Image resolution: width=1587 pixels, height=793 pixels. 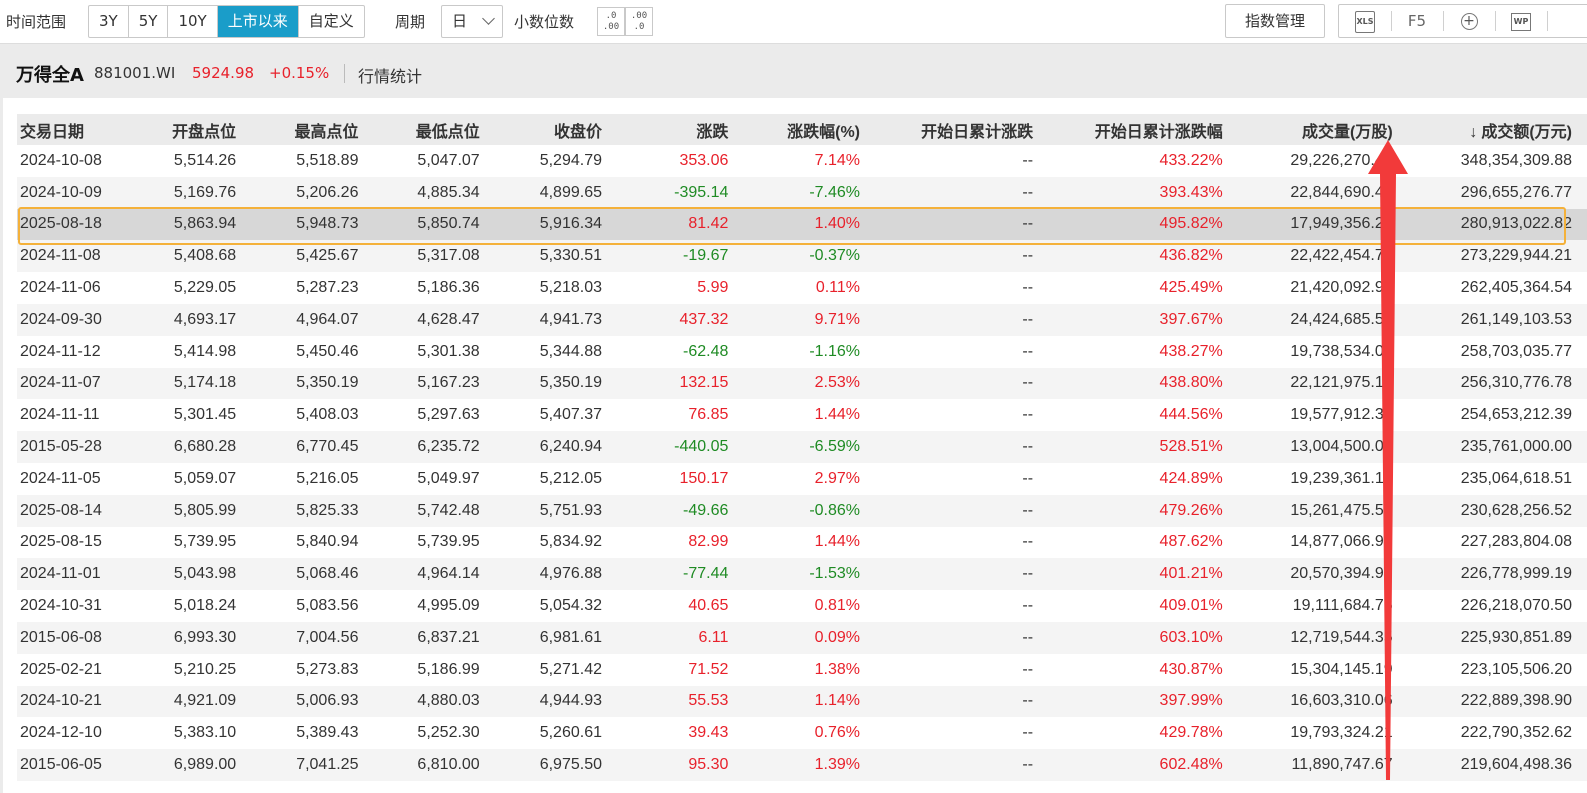 What do you see at coordinates (708, 733) in the screenshot?
I see `cell-change: 39.43` at bounding box center [708, 733].